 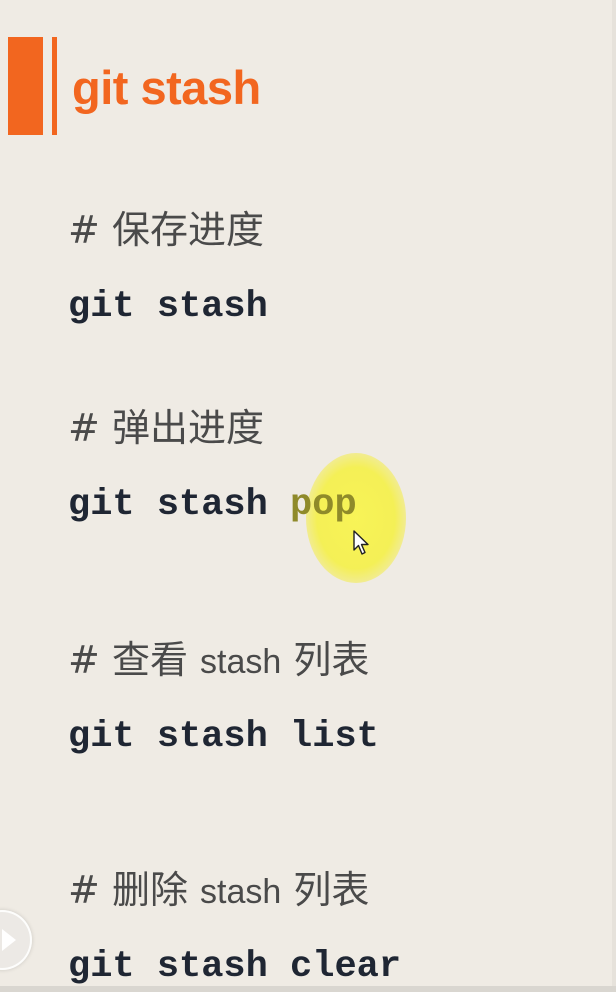 I want to click on frame-right-edge, so click(x=614, y=496).